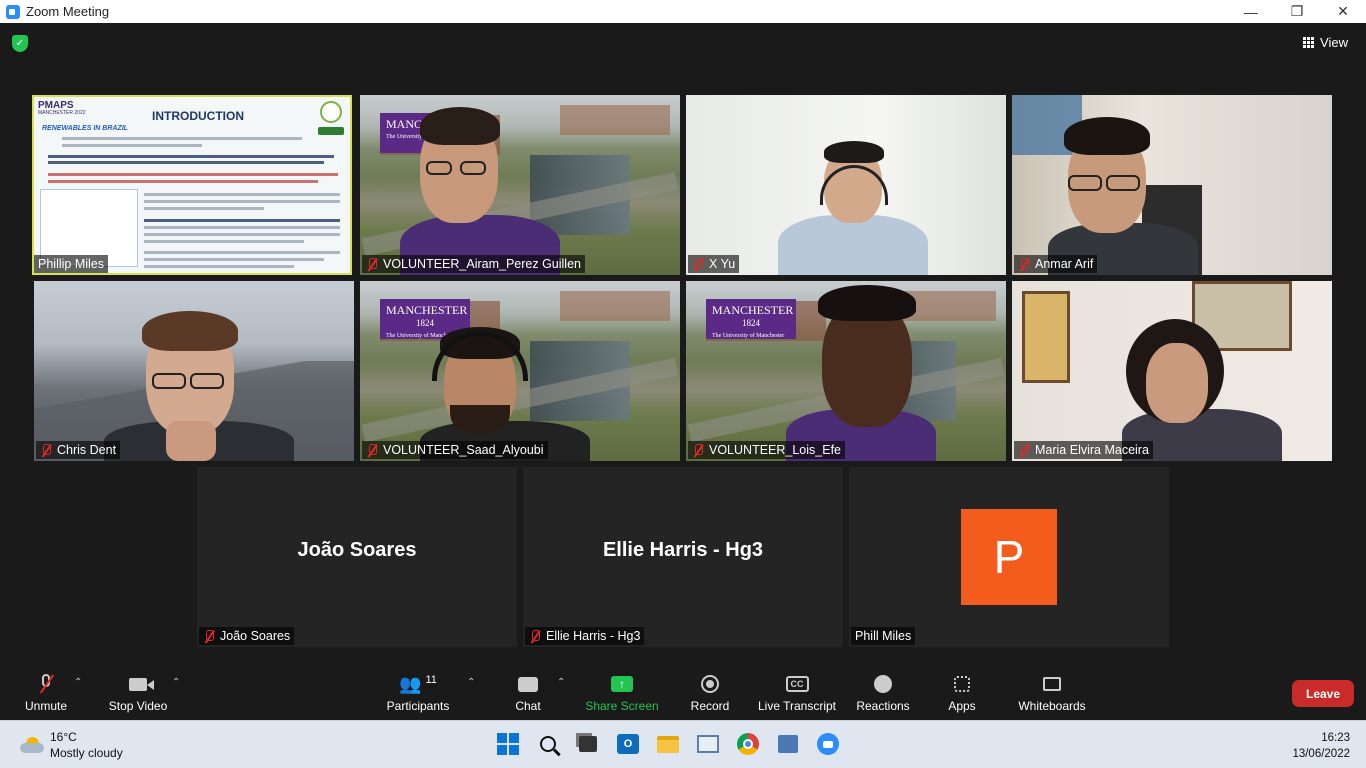 The width and height of the screenshot is (1366, 768). Describe the element at coordinates (1251, 11) in the screenshot. I see `minimize-button: —` at that location.